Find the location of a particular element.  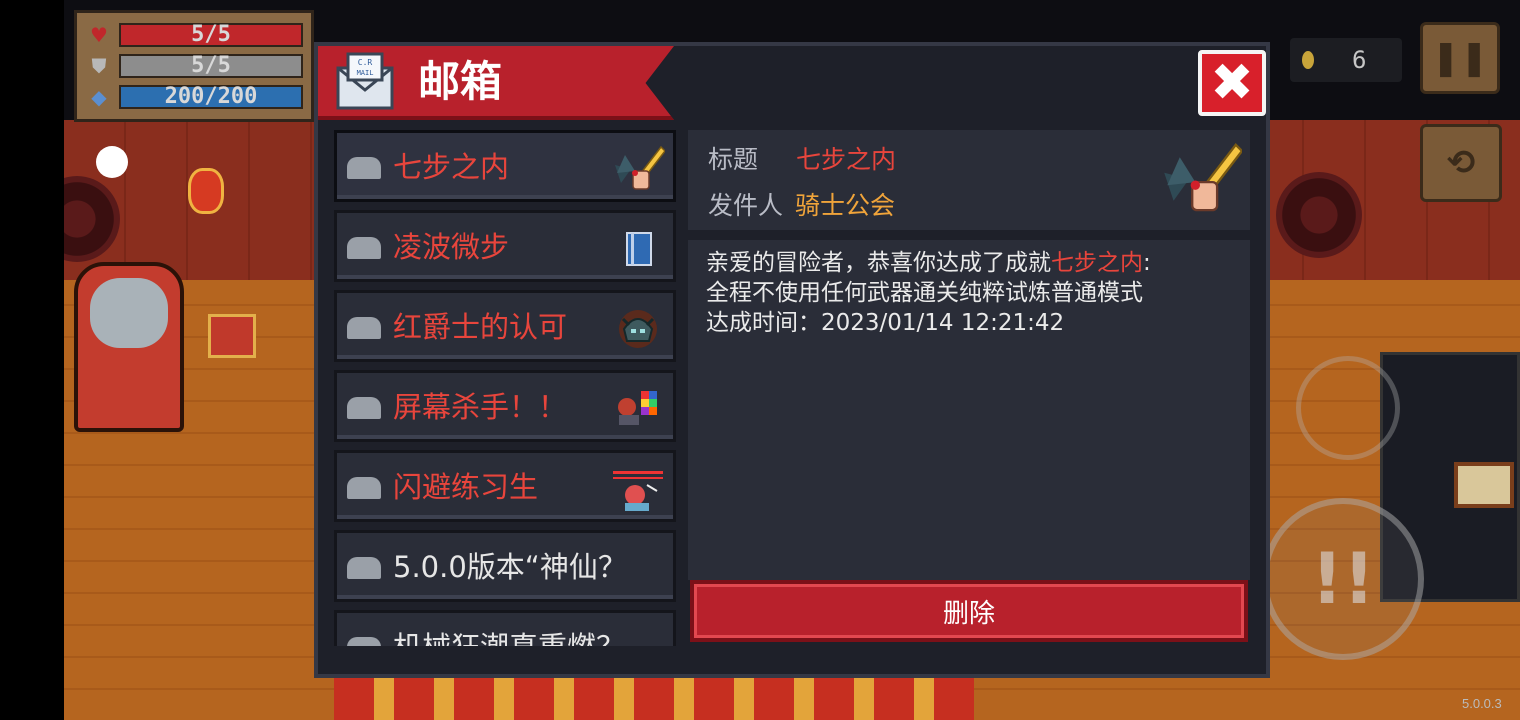

heart-icon: ♥ is located at coordinates (99, 35).